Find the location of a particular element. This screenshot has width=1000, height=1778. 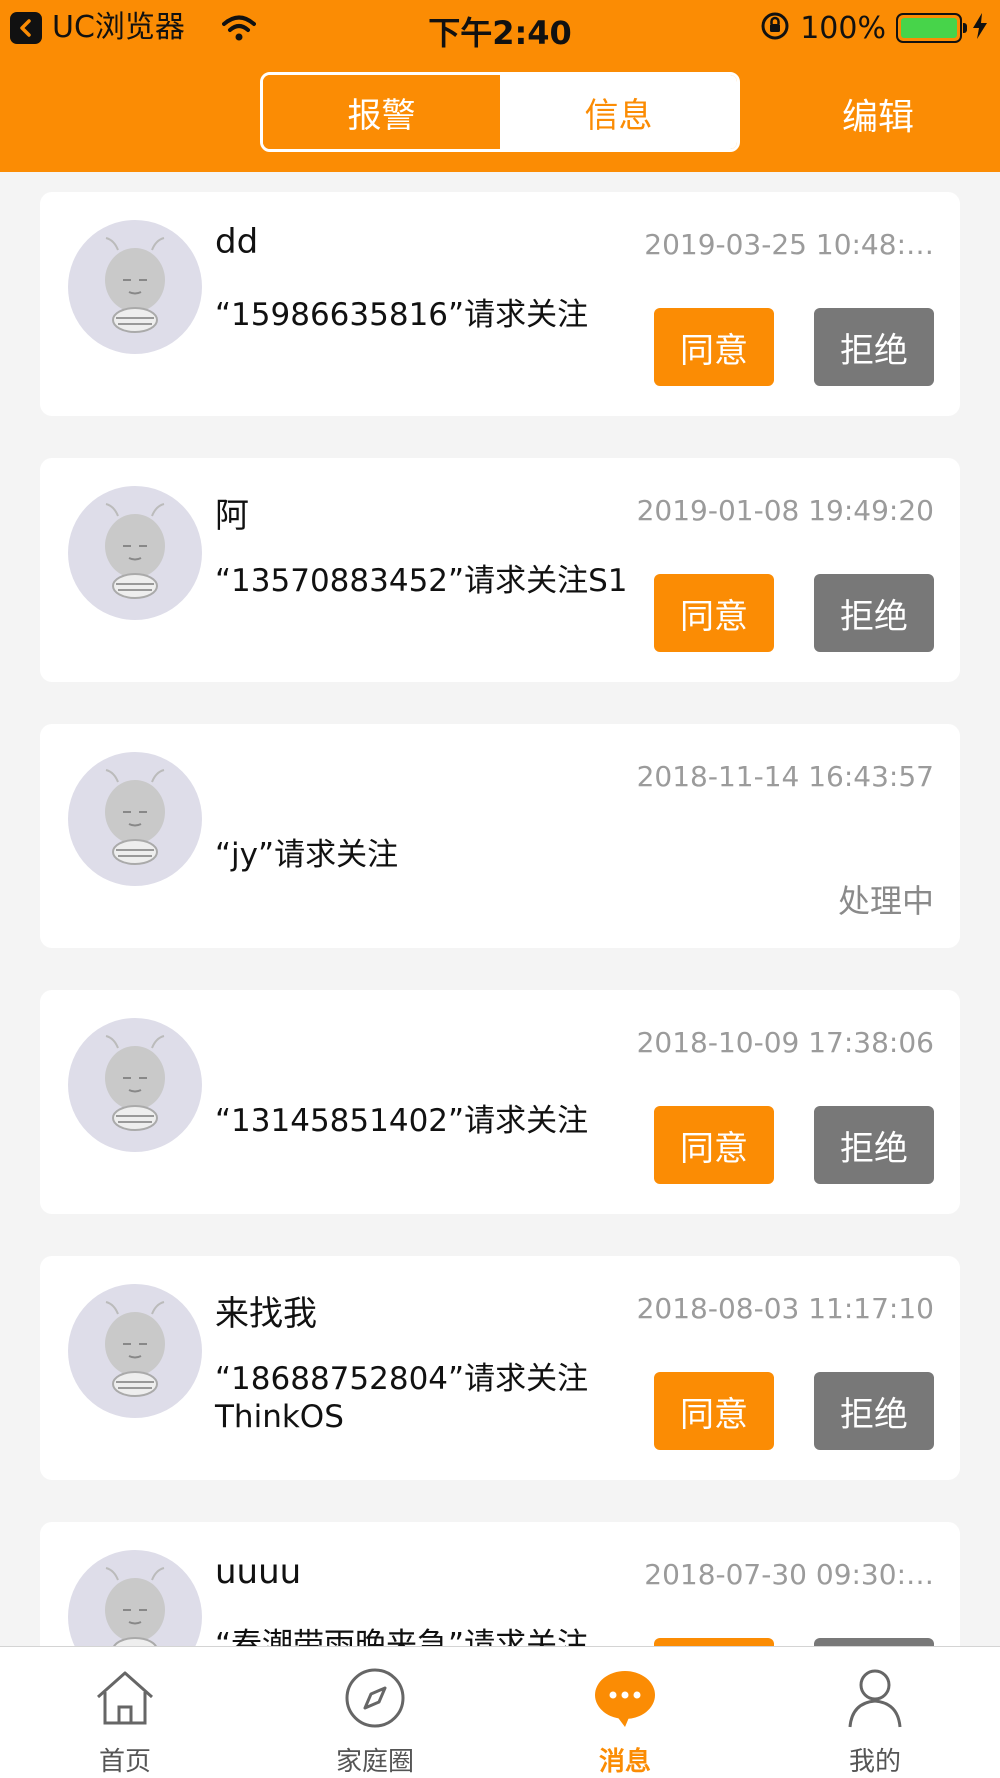

compass-icon is located at coordinates (375, 1698).